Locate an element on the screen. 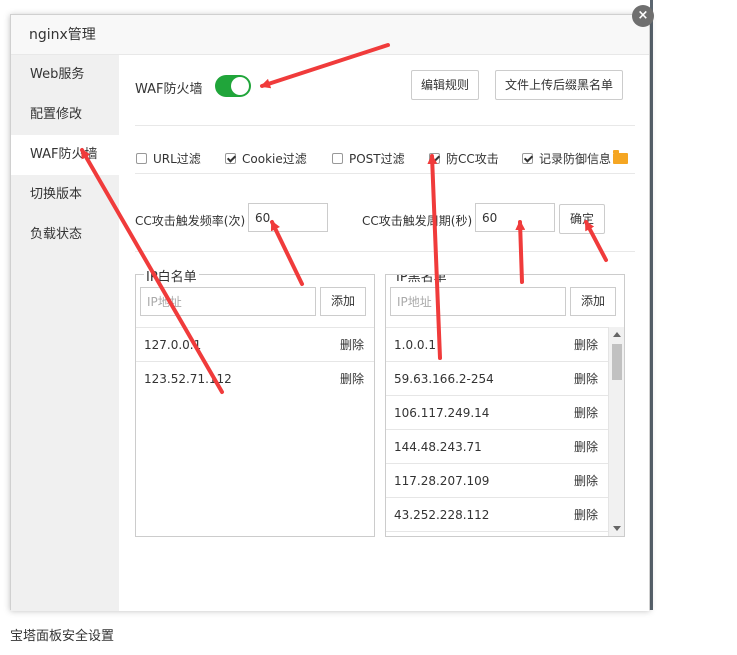 This screenshot has height=655, width=737. filter-label: 记录防御信息 is located at coordinates (575, 159).